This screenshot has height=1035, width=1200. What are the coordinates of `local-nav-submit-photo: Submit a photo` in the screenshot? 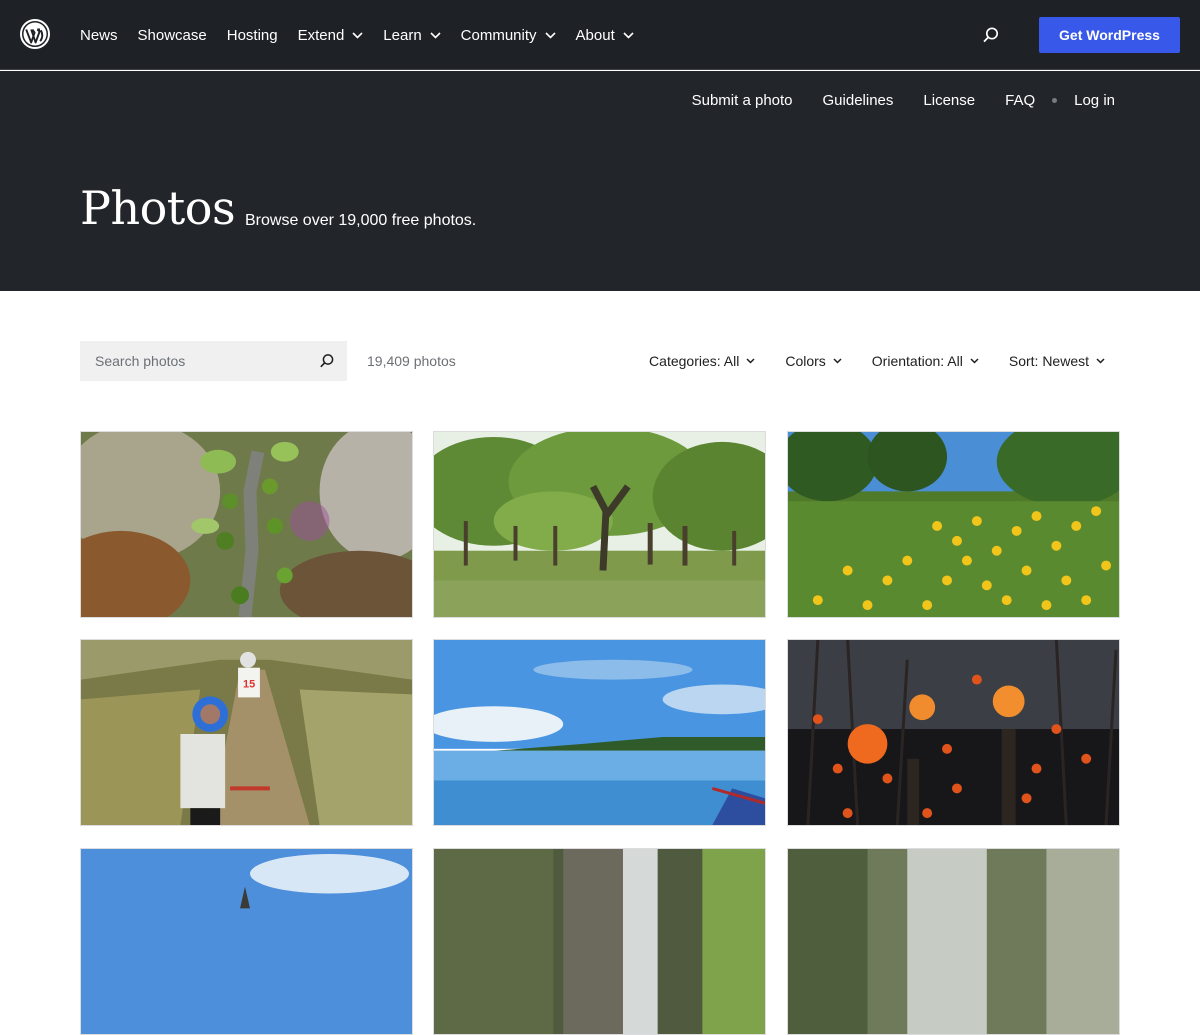 It's located at (742, 100).